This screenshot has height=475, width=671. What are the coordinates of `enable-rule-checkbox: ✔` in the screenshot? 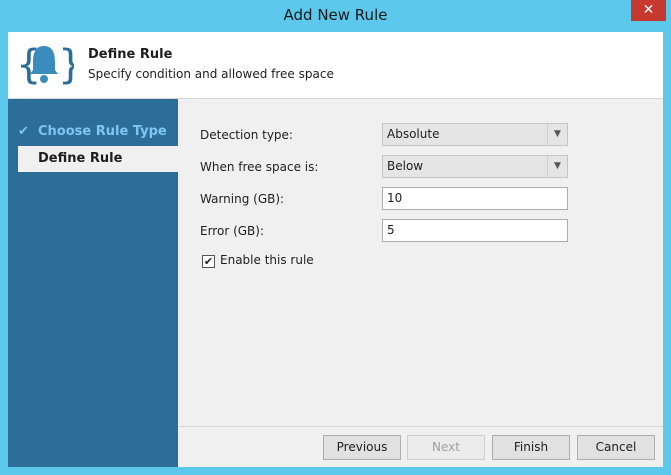 It's located at (208, 261).